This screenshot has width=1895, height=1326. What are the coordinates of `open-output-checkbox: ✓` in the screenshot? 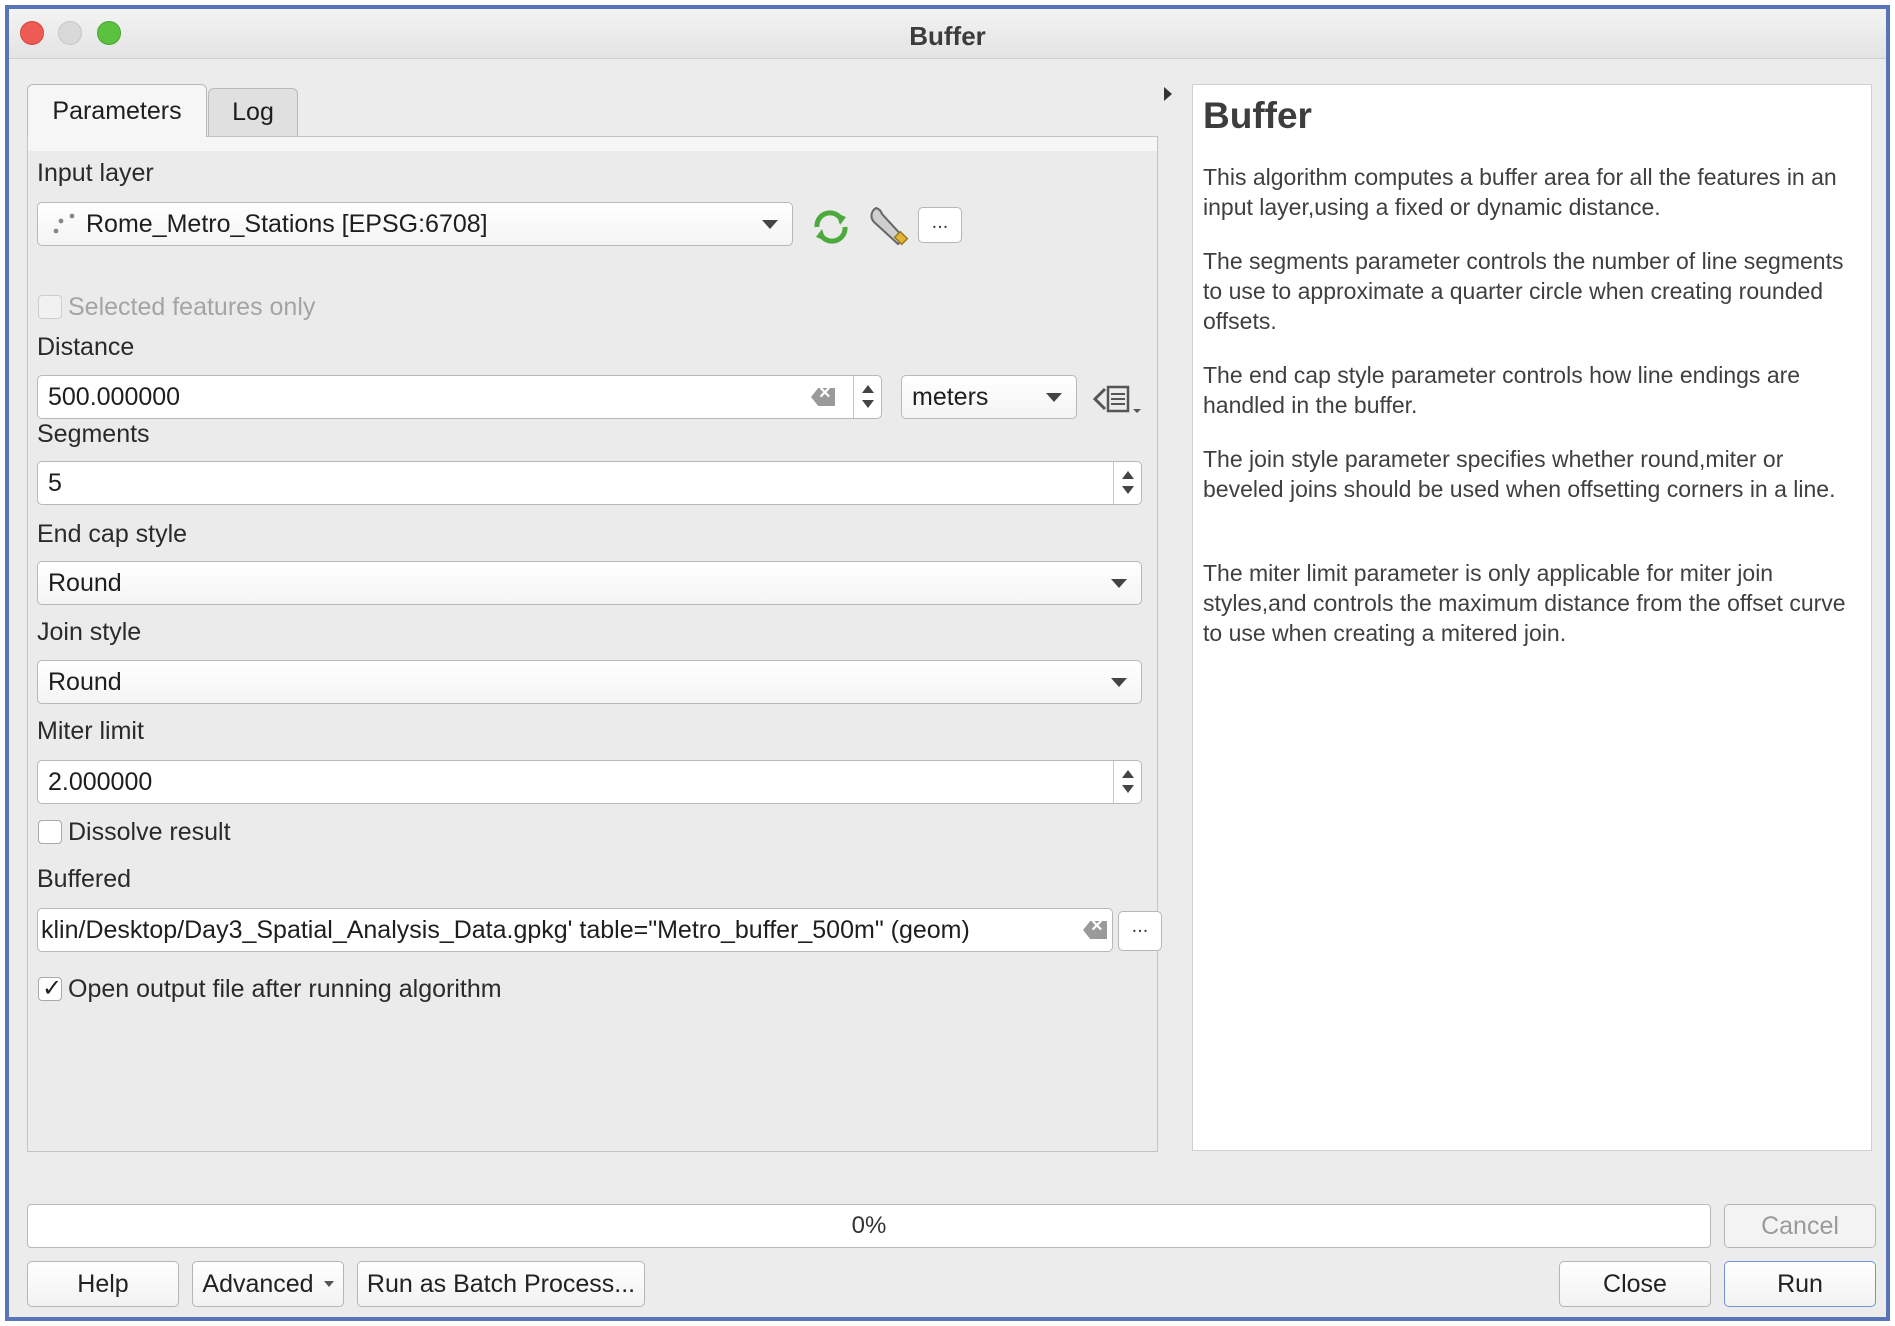 It's located at (50, 988).